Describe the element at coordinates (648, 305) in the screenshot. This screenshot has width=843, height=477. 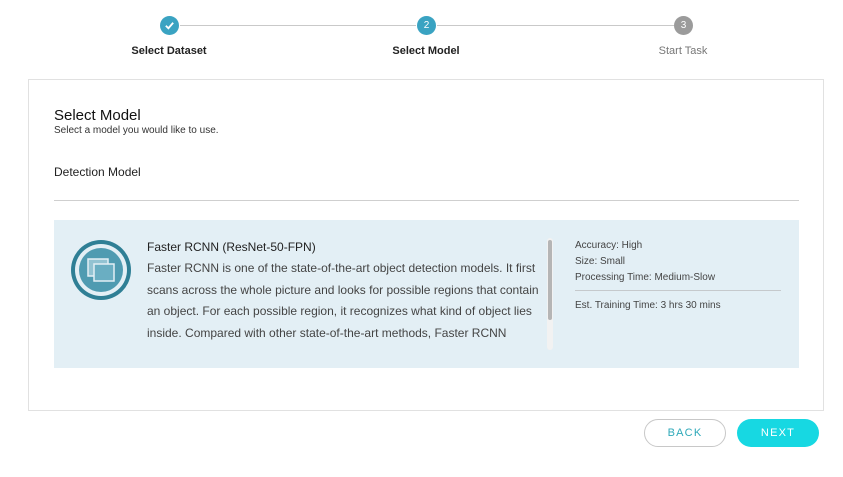
I see `model-training-time: Est. Training Time: 3 hrs 30 mins` at that location.